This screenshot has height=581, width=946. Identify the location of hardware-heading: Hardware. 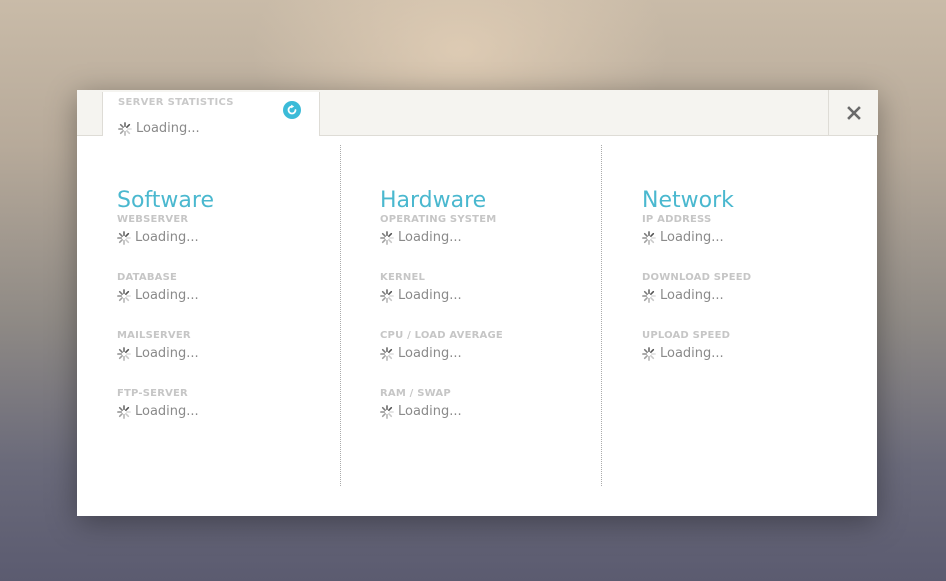
(433, 200).